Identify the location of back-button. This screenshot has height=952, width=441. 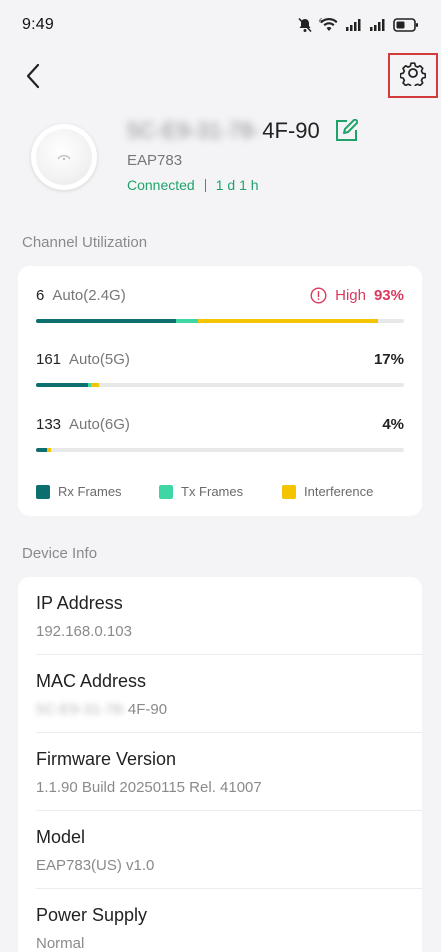
(33, 78).